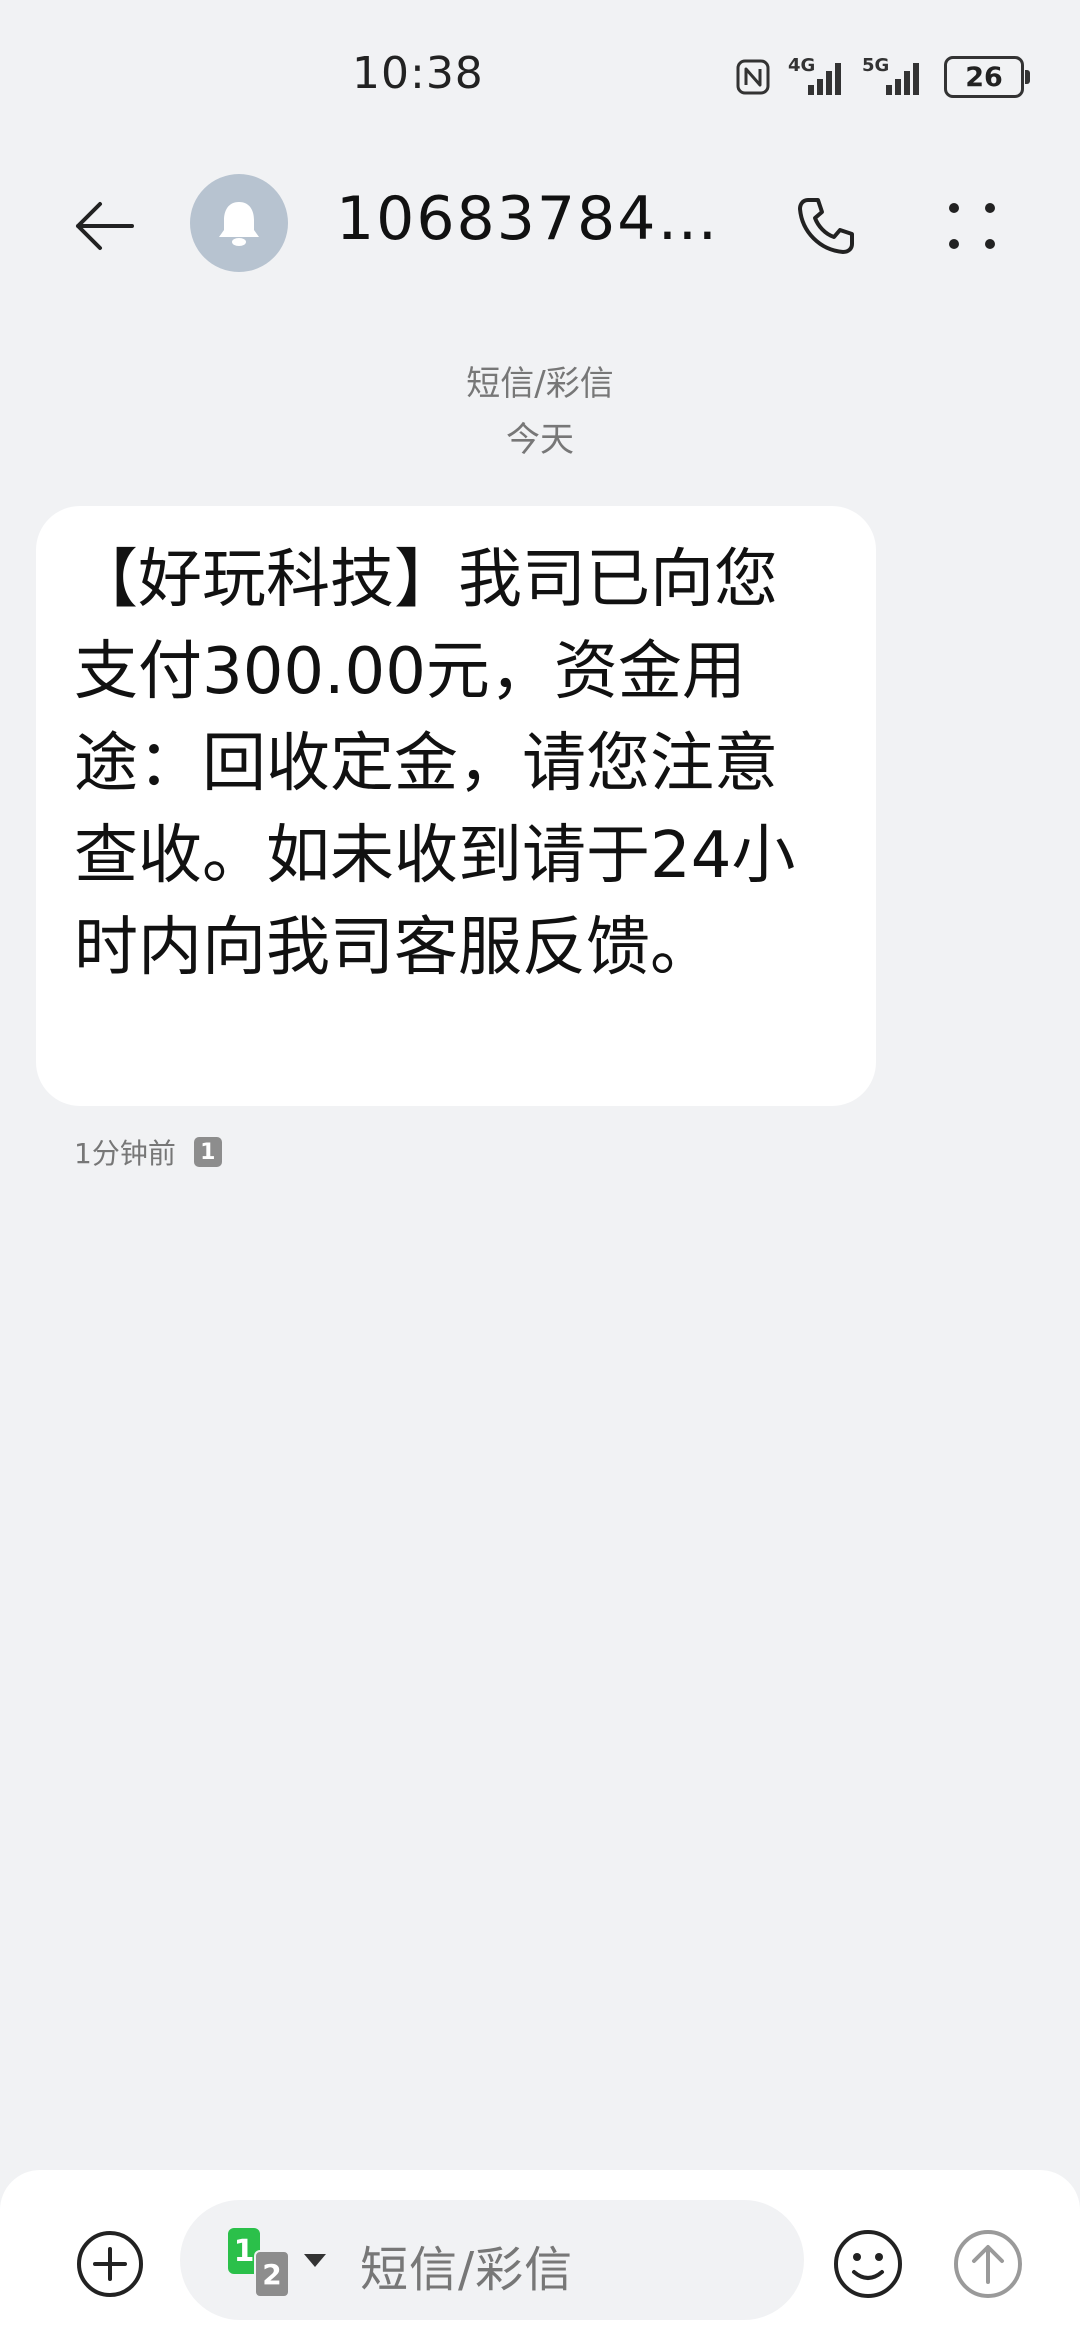  Describe the element at coordinates (272, 2274) in the screenshot. I see `sim2-icon: 2` at that location.